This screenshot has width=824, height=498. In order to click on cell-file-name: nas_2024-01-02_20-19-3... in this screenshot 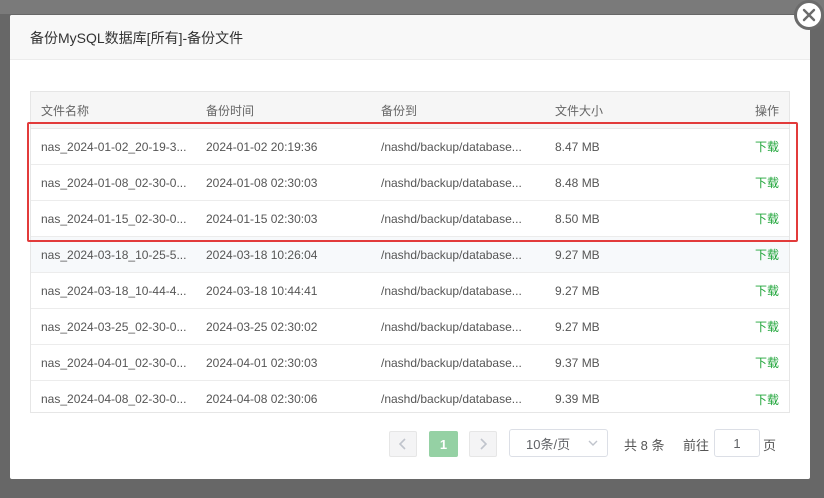, I will do `click(114, 146)`.